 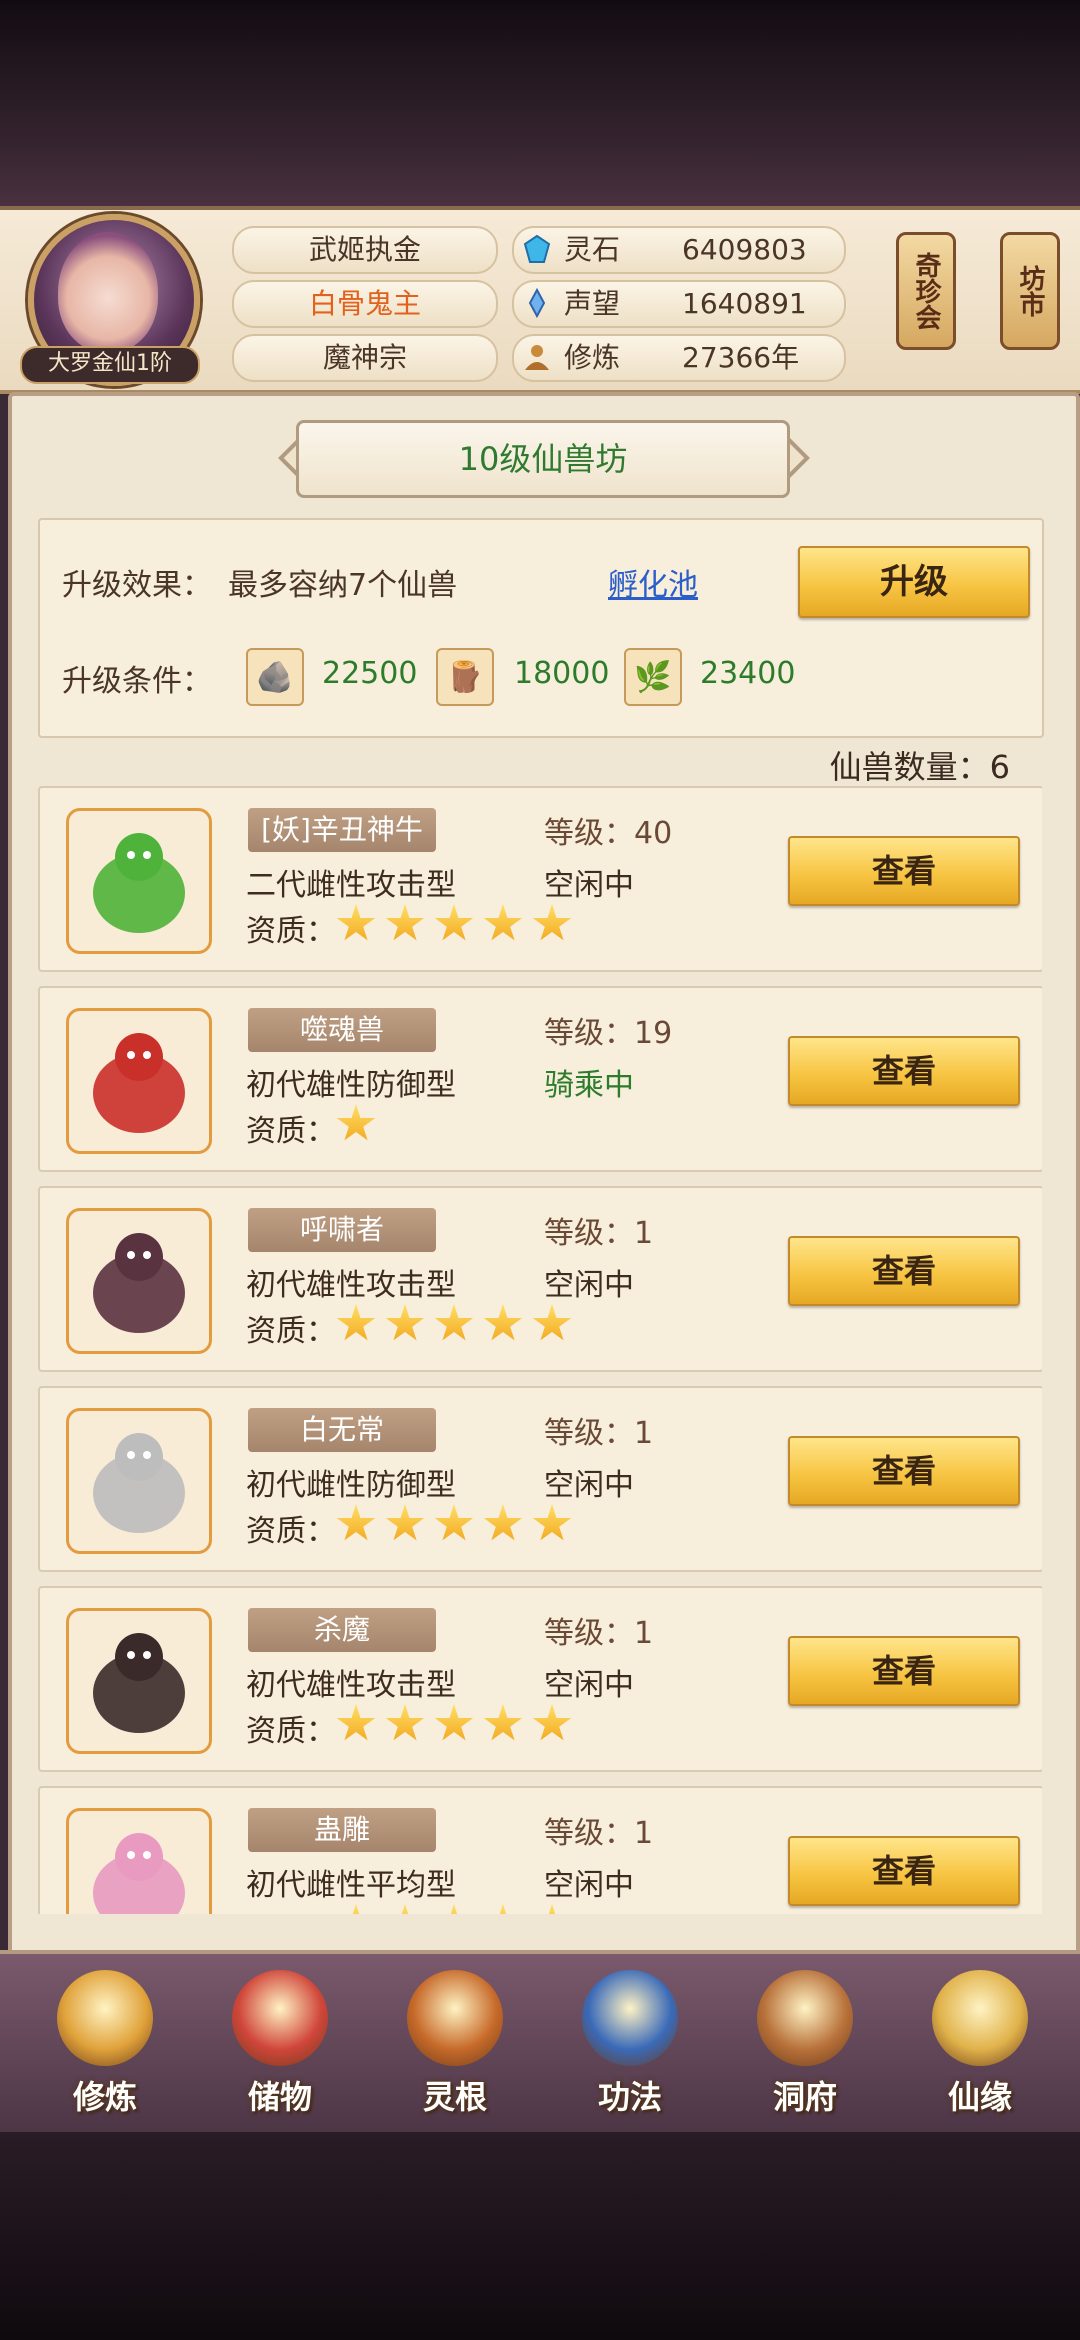 I want to click on cultivate-icon, so click(x=105, y=2018).